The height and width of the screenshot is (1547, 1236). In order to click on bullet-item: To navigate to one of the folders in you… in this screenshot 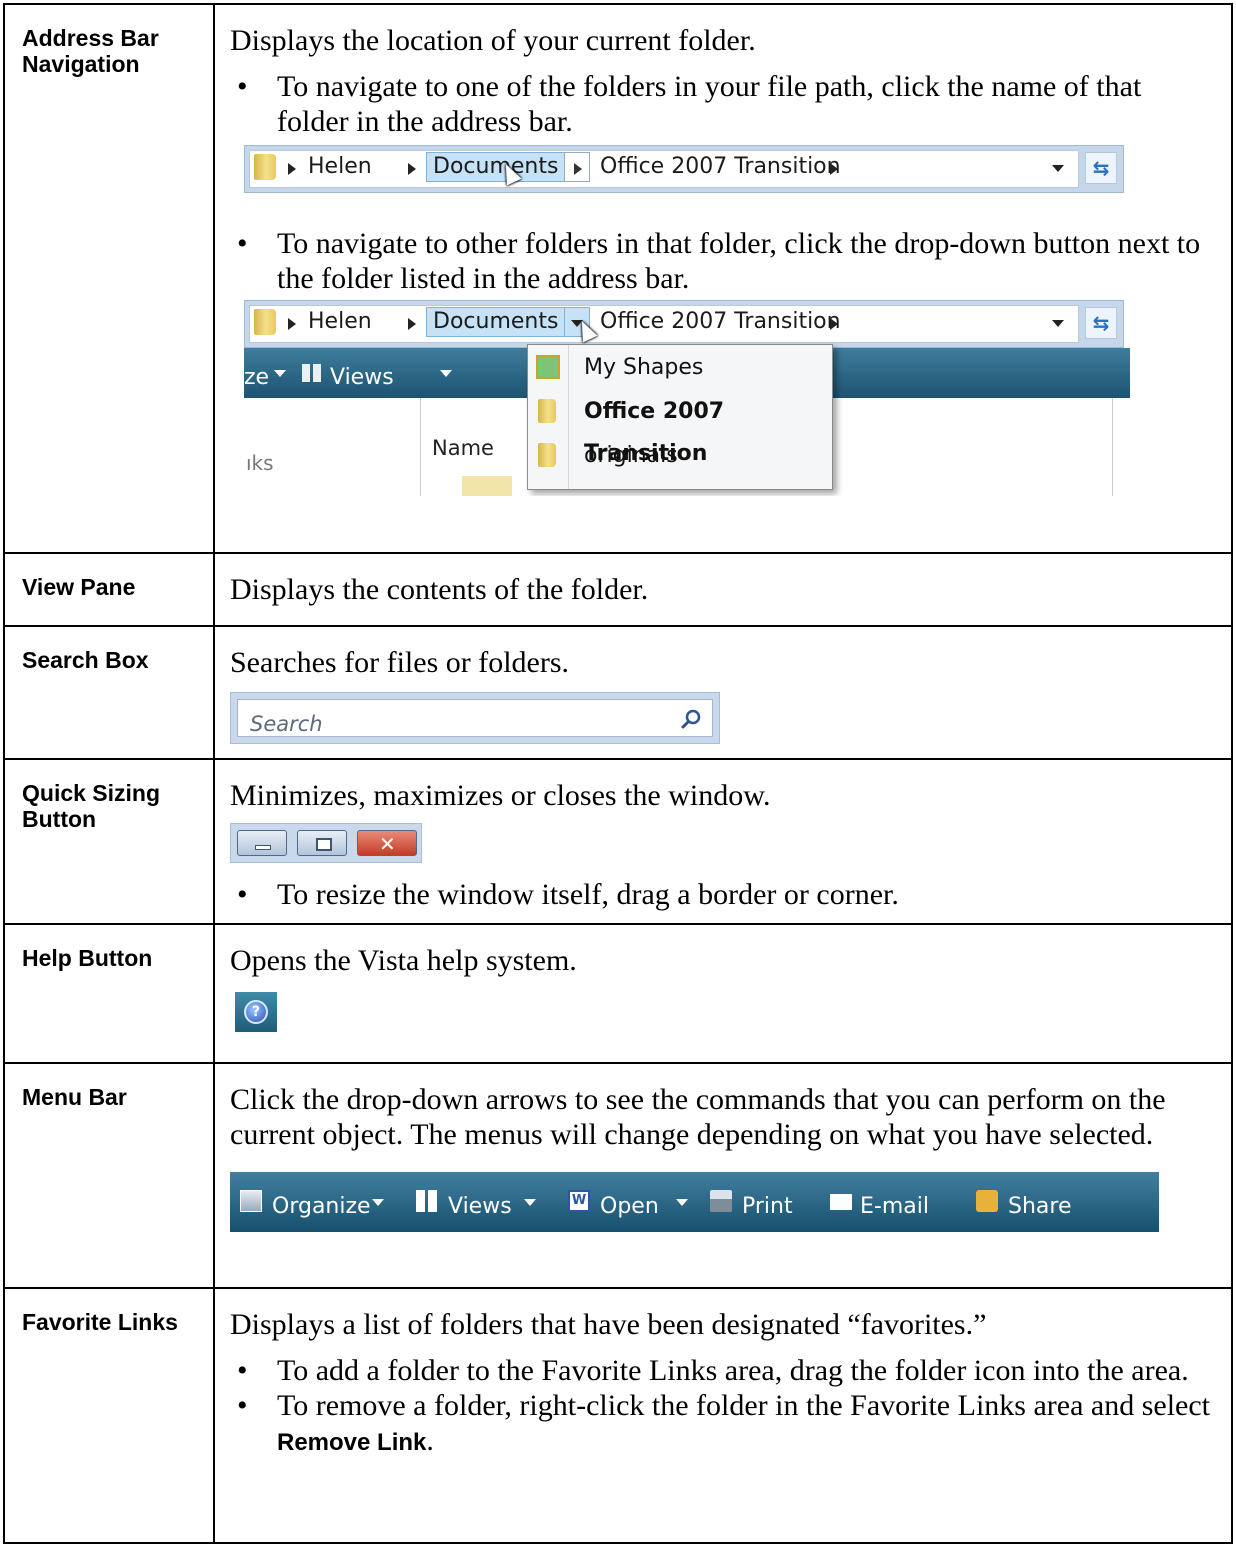, I will do `click(720, 104)`.